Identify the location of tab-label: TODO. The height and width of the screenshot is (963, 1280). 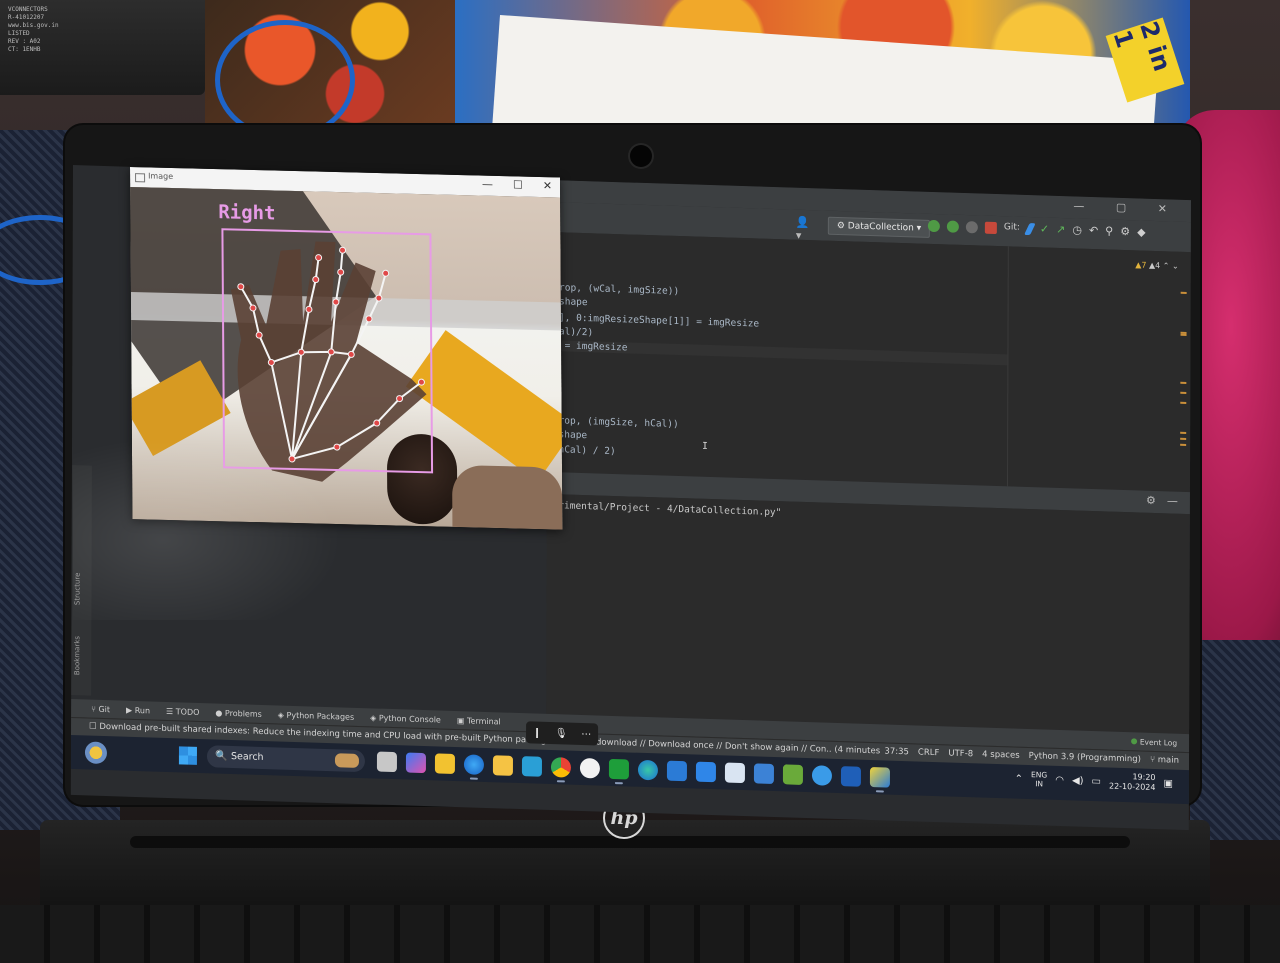
(187, 711).